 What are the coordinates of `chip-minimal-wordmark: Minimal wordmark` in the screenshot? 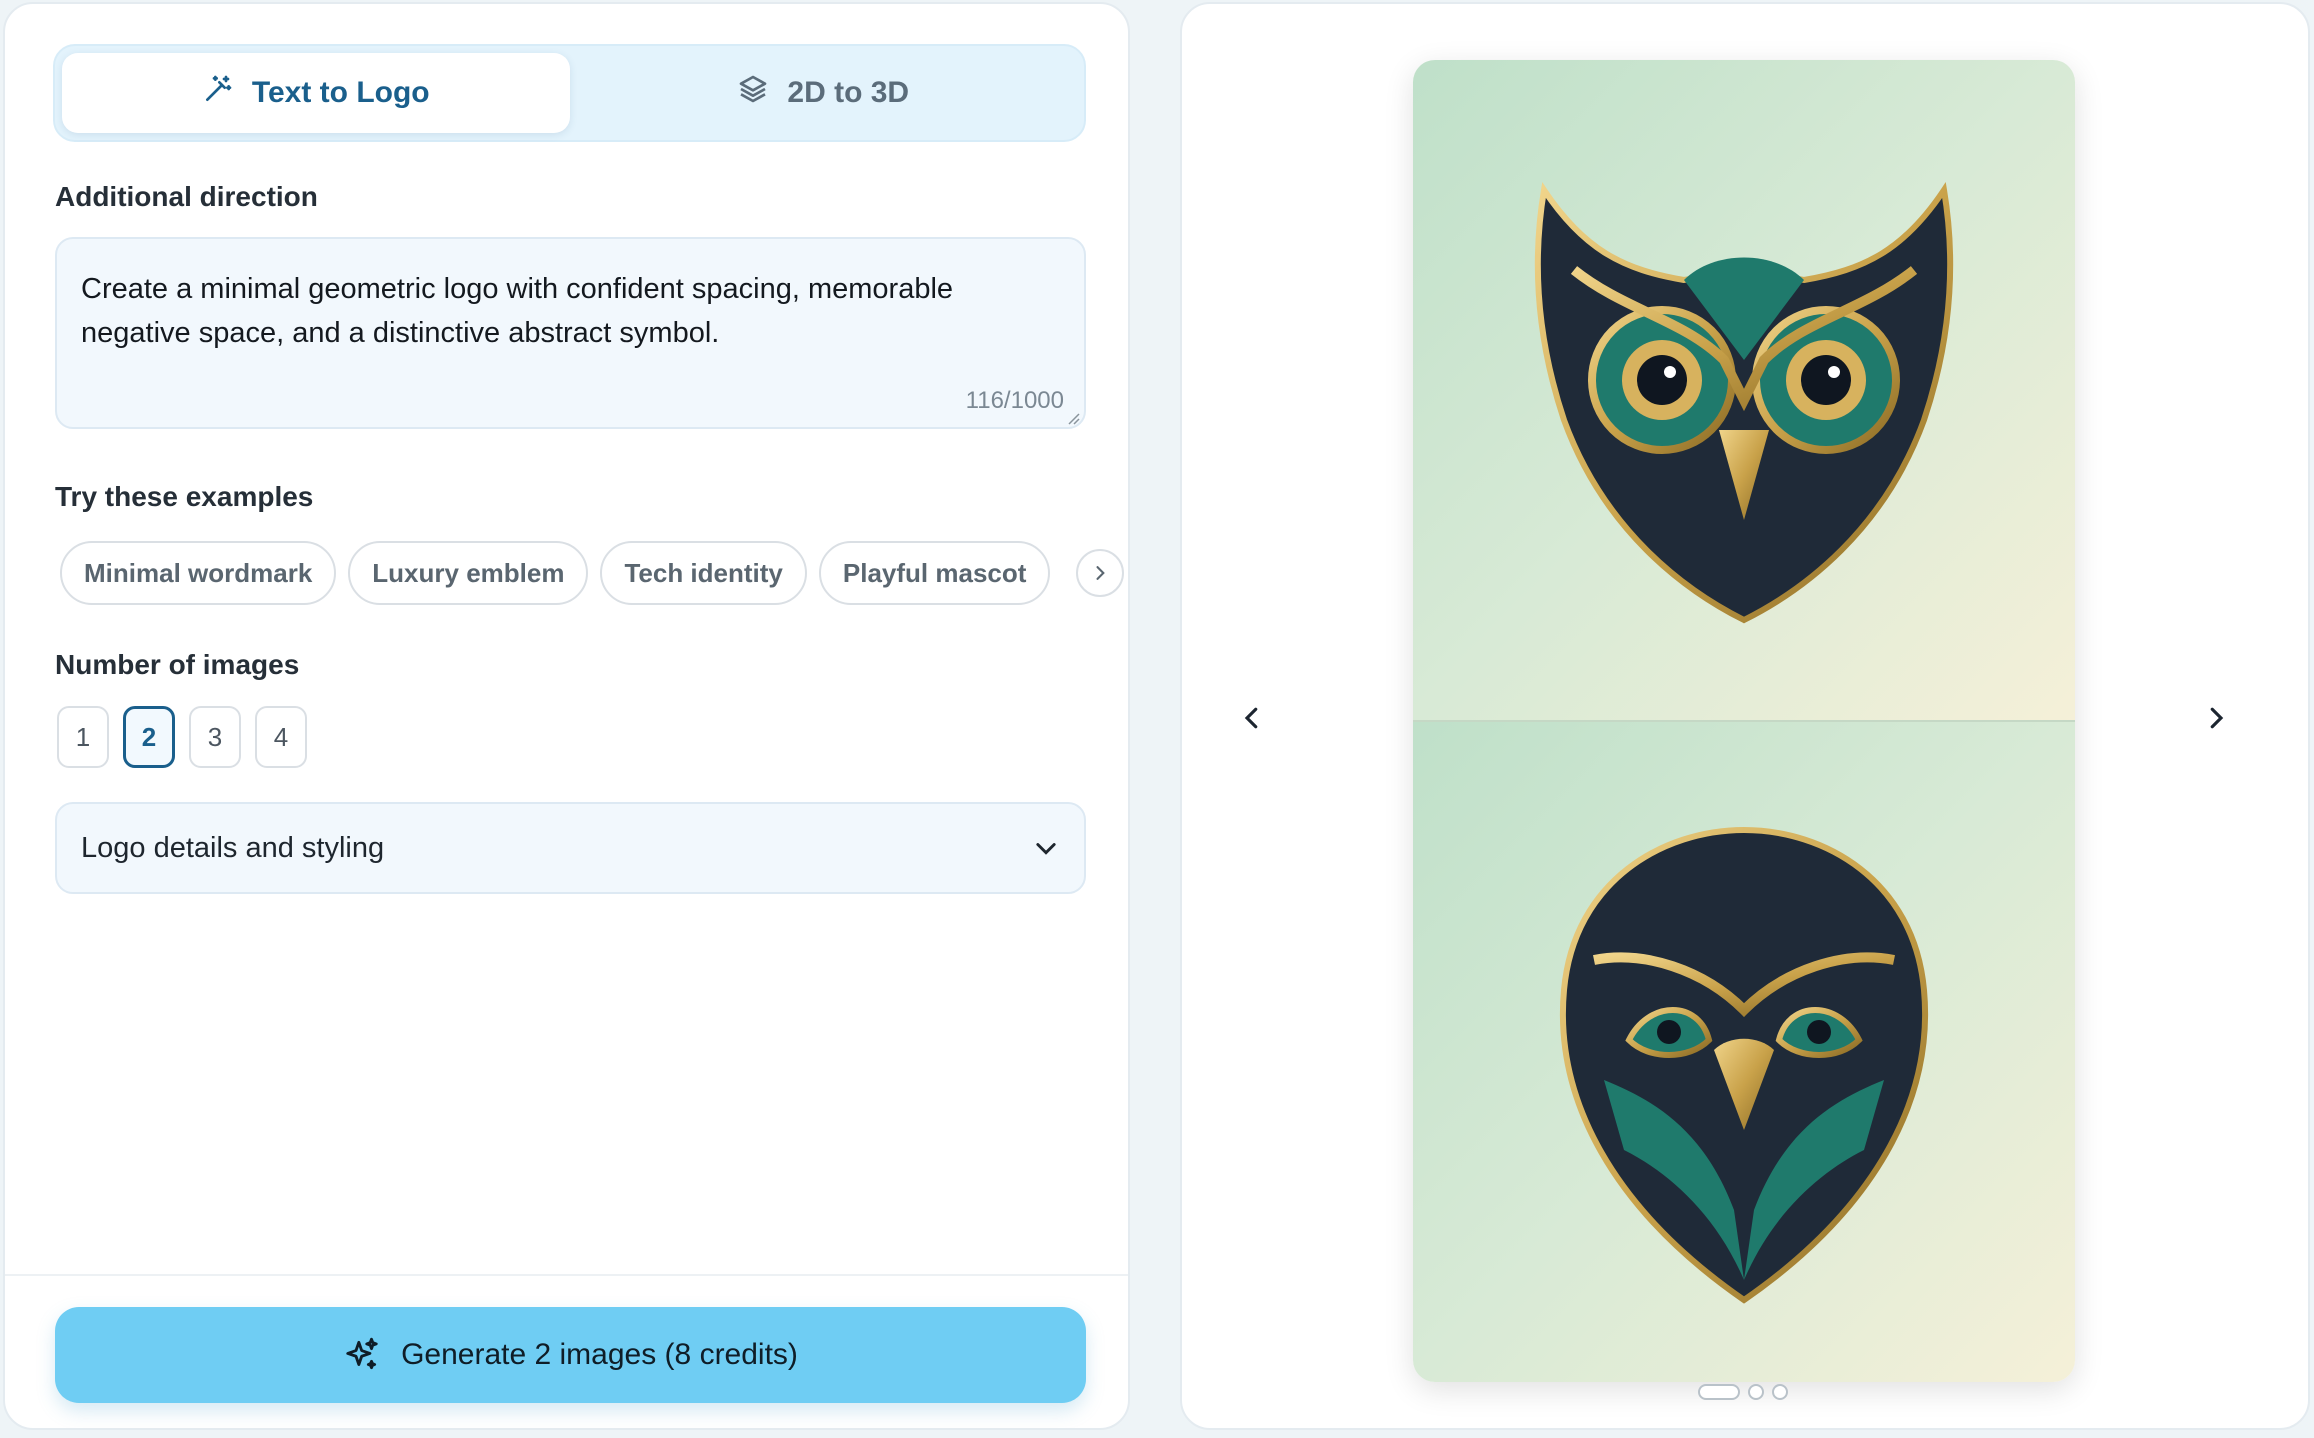 It's located at (198, 573).